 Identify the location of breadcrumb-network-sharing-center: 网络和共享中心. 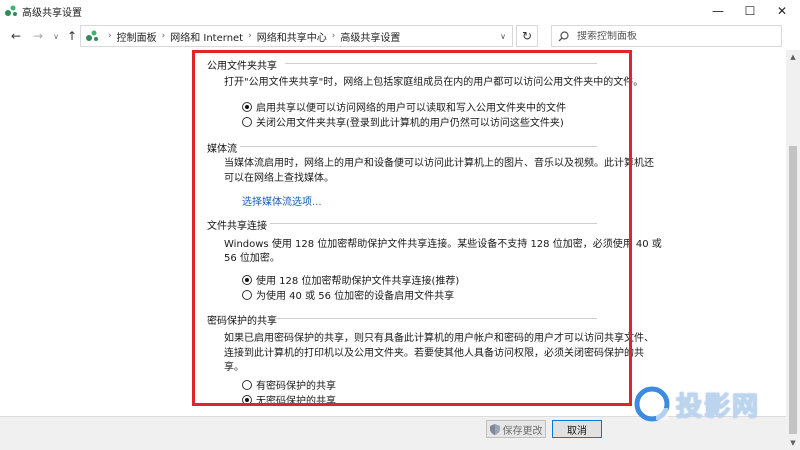
(292, 36).